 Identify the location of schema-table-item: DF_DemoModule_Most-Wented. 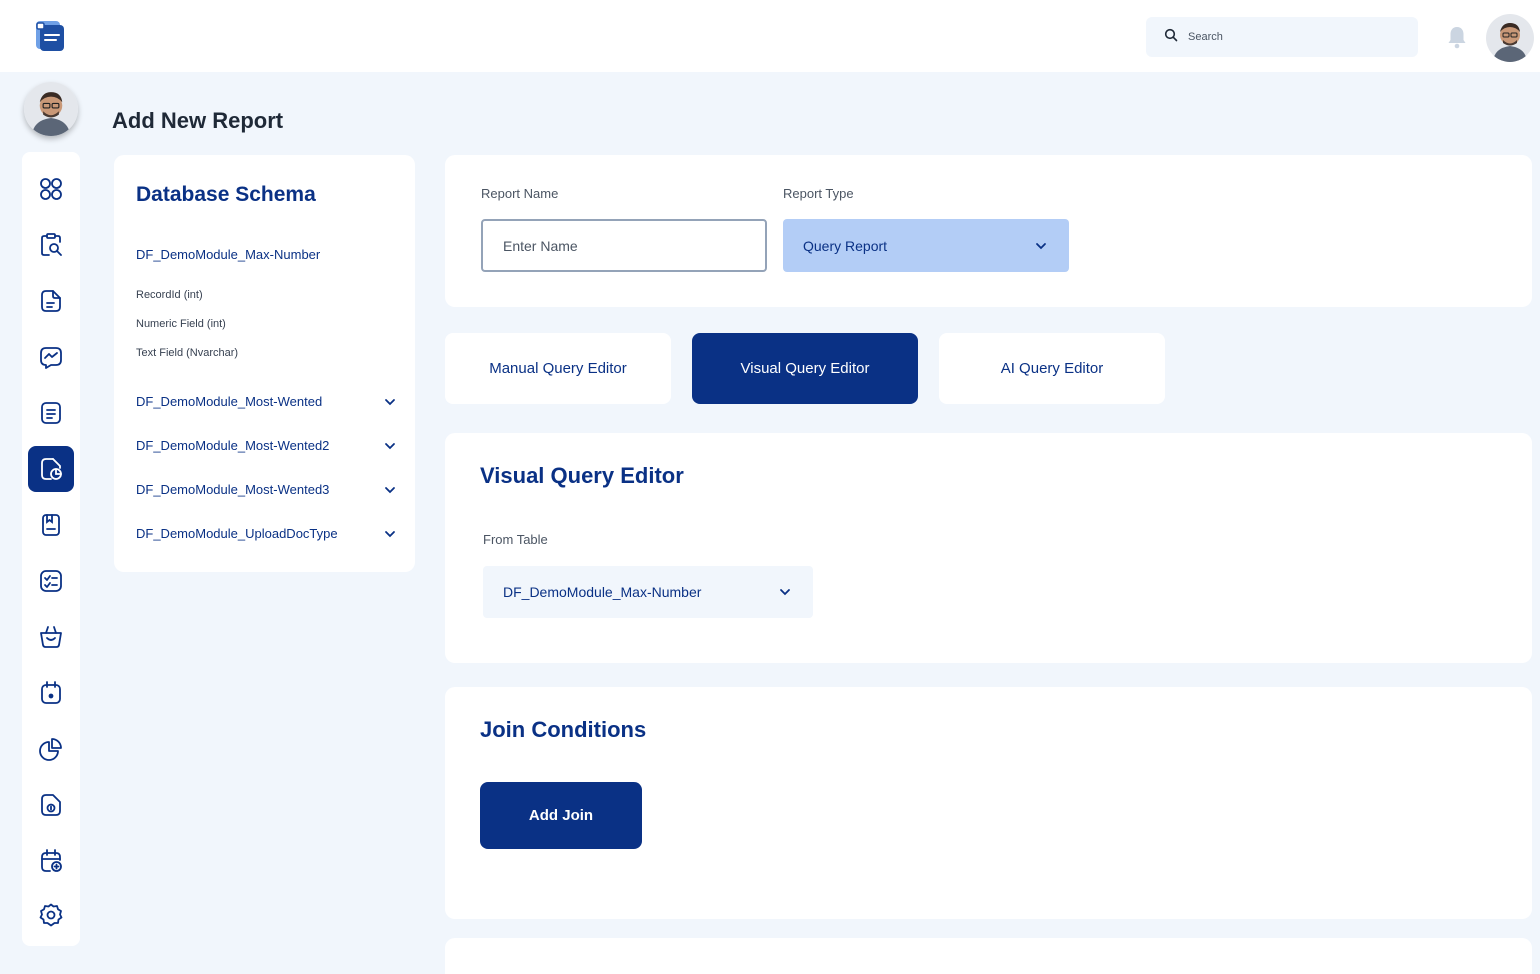
(266, 401).